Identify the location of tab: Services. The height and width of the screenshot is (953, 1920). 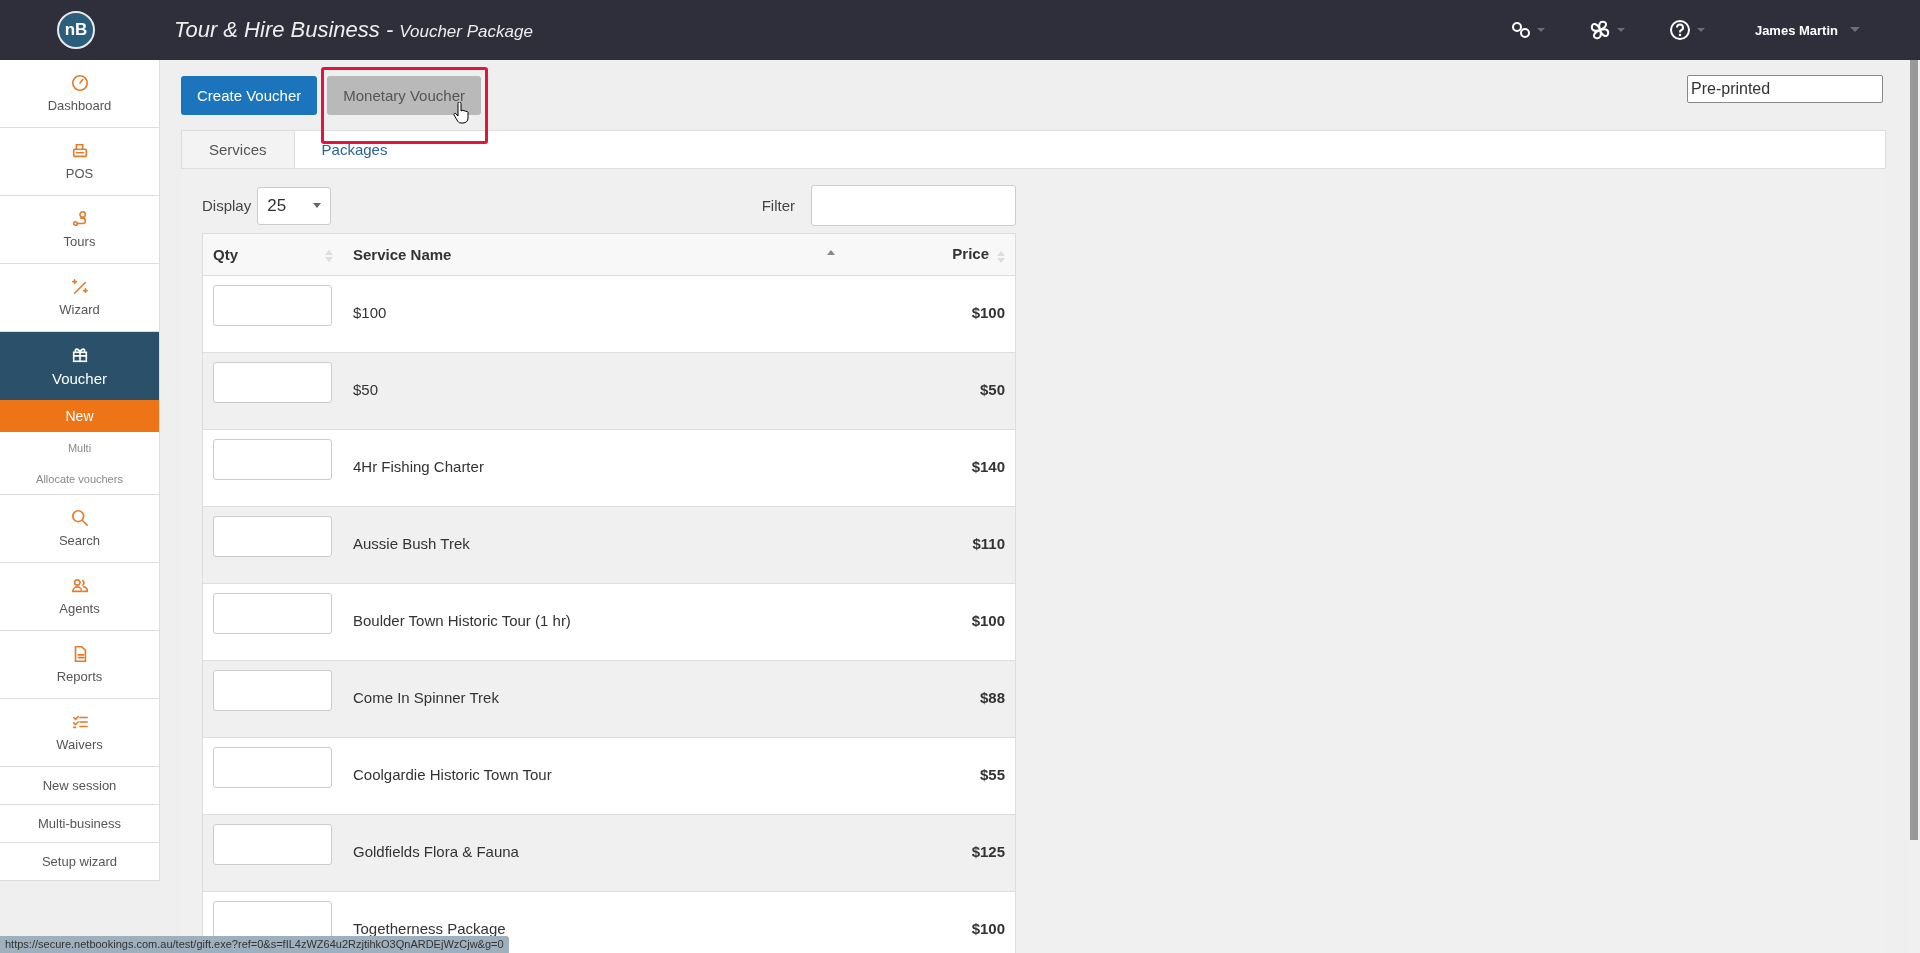
(238, 149).